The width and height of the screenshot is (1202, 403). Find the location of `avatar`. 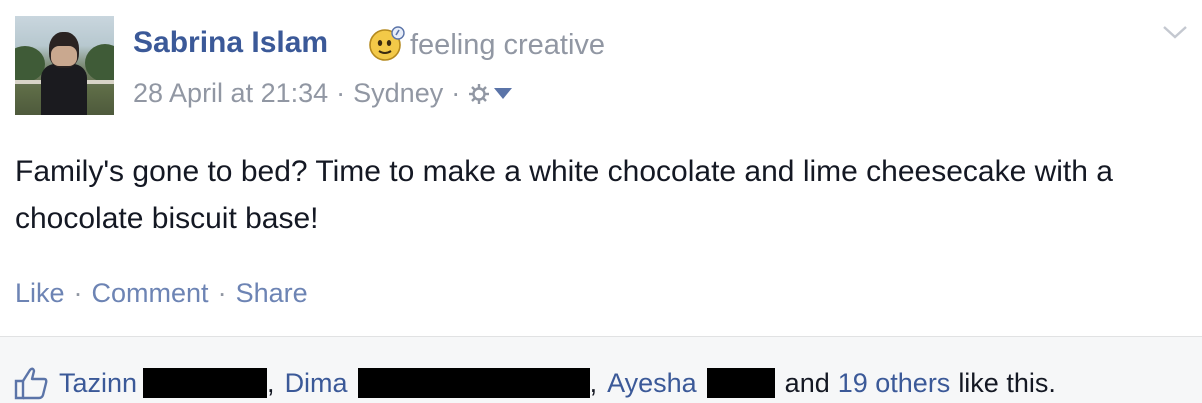

avatar is located at coordinates (64, 65).